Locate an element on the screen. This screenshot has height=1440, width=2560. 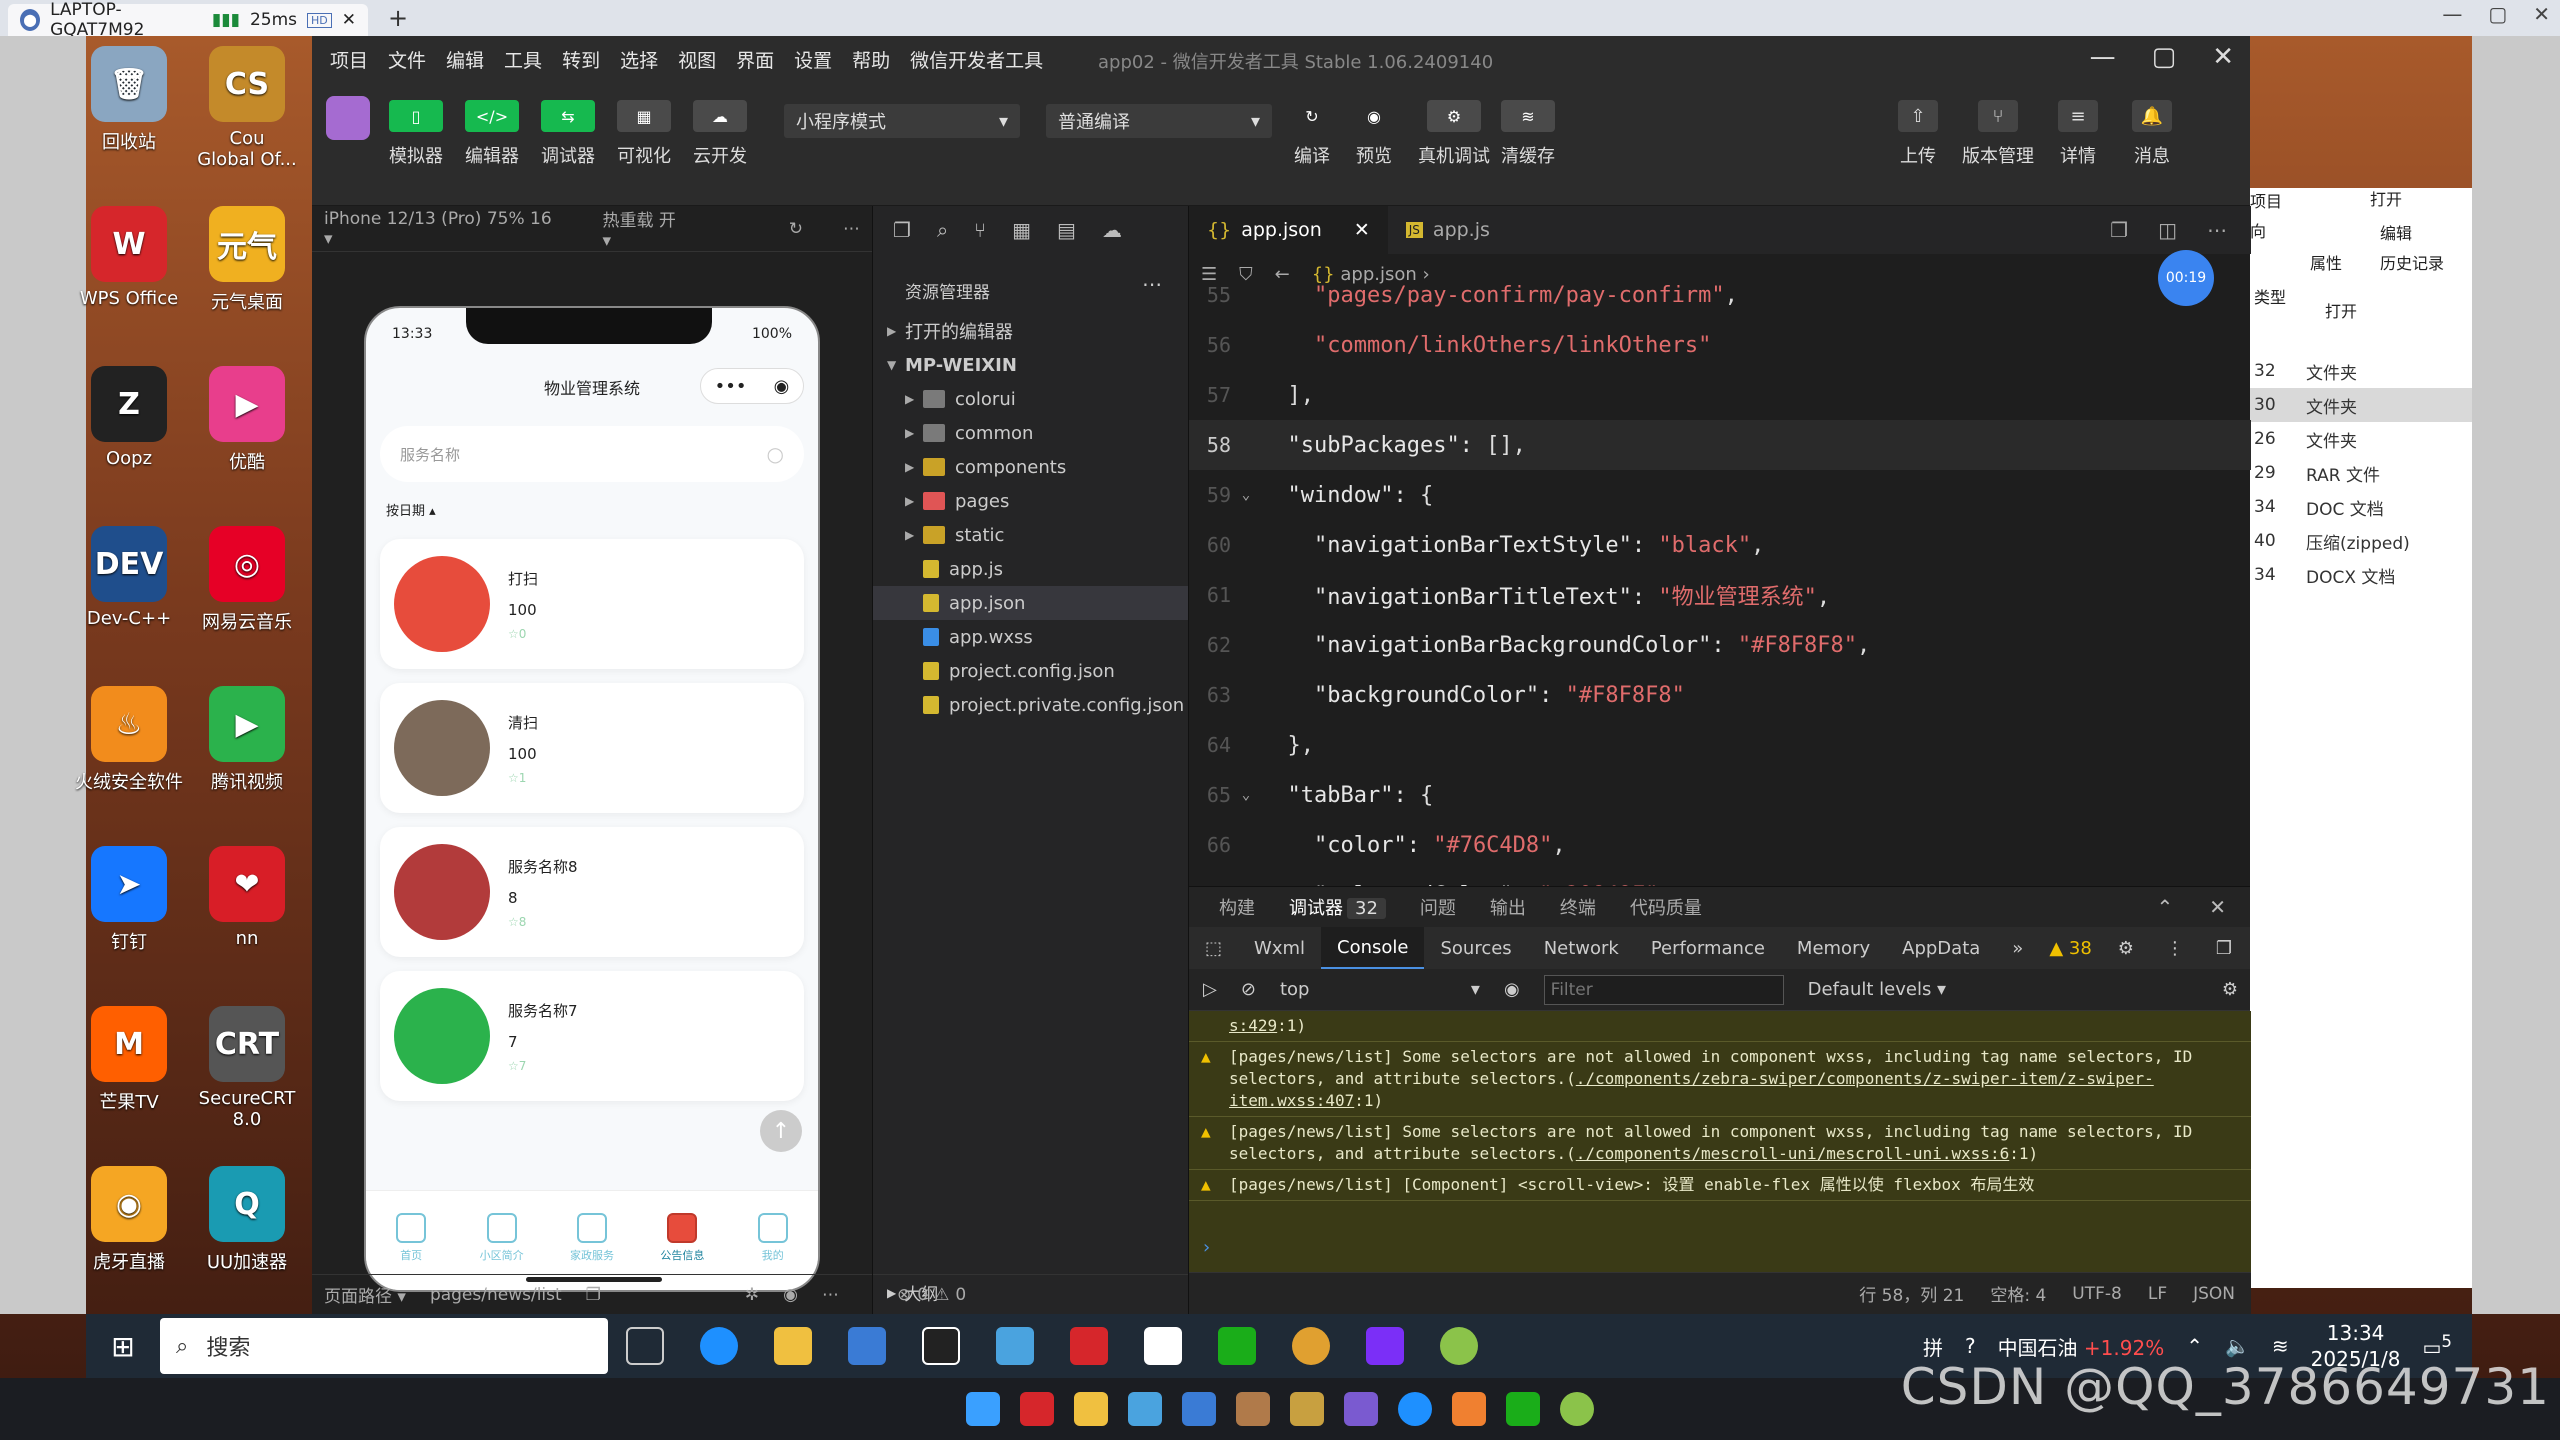
ide-close-button: ✕ is located at coordinates (2223, 57).